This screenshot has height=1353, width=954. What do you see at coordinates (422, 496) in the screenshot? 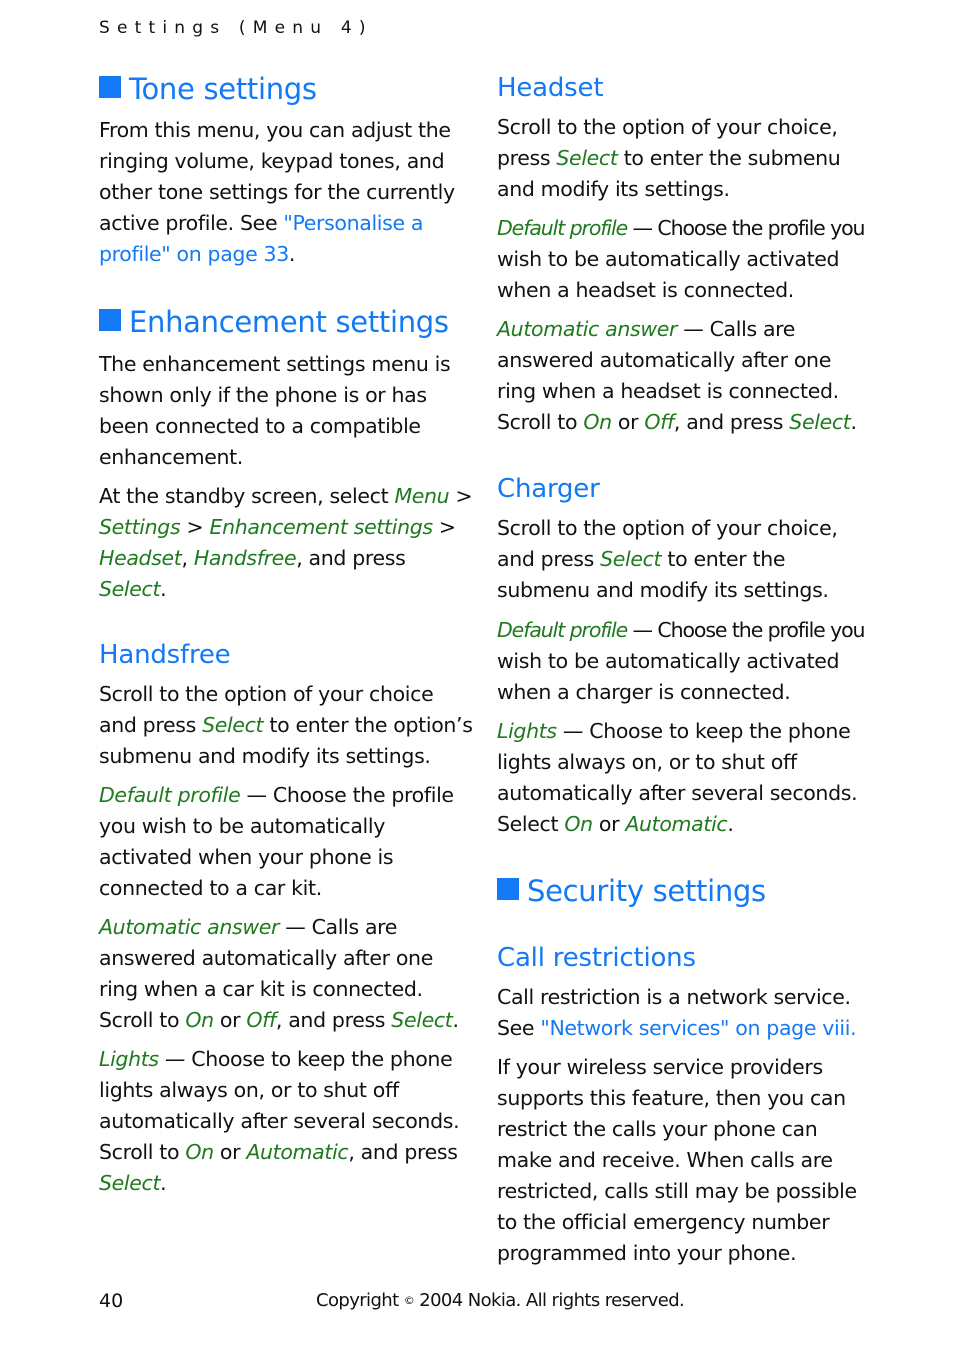
I see `menu-term: Menu` at bounding box center [422, 496].